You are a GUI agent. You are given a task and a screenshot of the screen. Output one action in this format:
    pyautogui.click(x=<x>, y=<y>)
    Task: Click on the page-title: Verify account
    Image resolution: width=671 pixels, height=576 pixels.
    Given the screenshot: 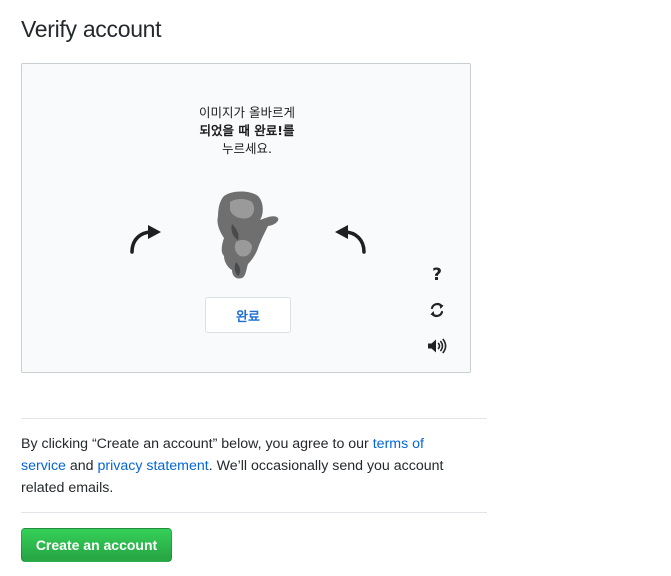 What is the action you would take?
    pyautogui.click(x=91, y=29)
    